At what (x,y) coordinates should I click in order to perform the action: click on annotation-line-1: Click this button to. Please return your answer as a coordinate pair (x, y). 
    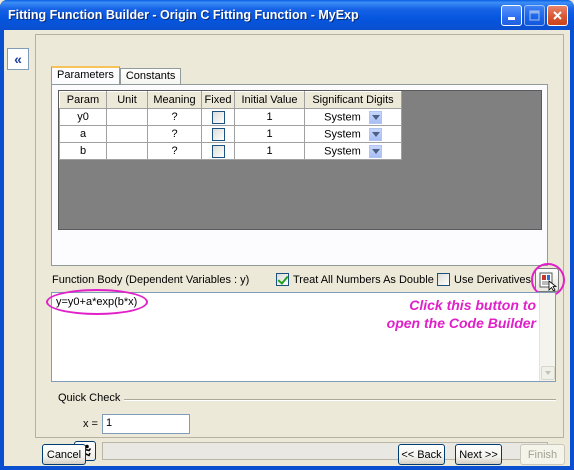
    Looking at the image, I should click on (472, 305).